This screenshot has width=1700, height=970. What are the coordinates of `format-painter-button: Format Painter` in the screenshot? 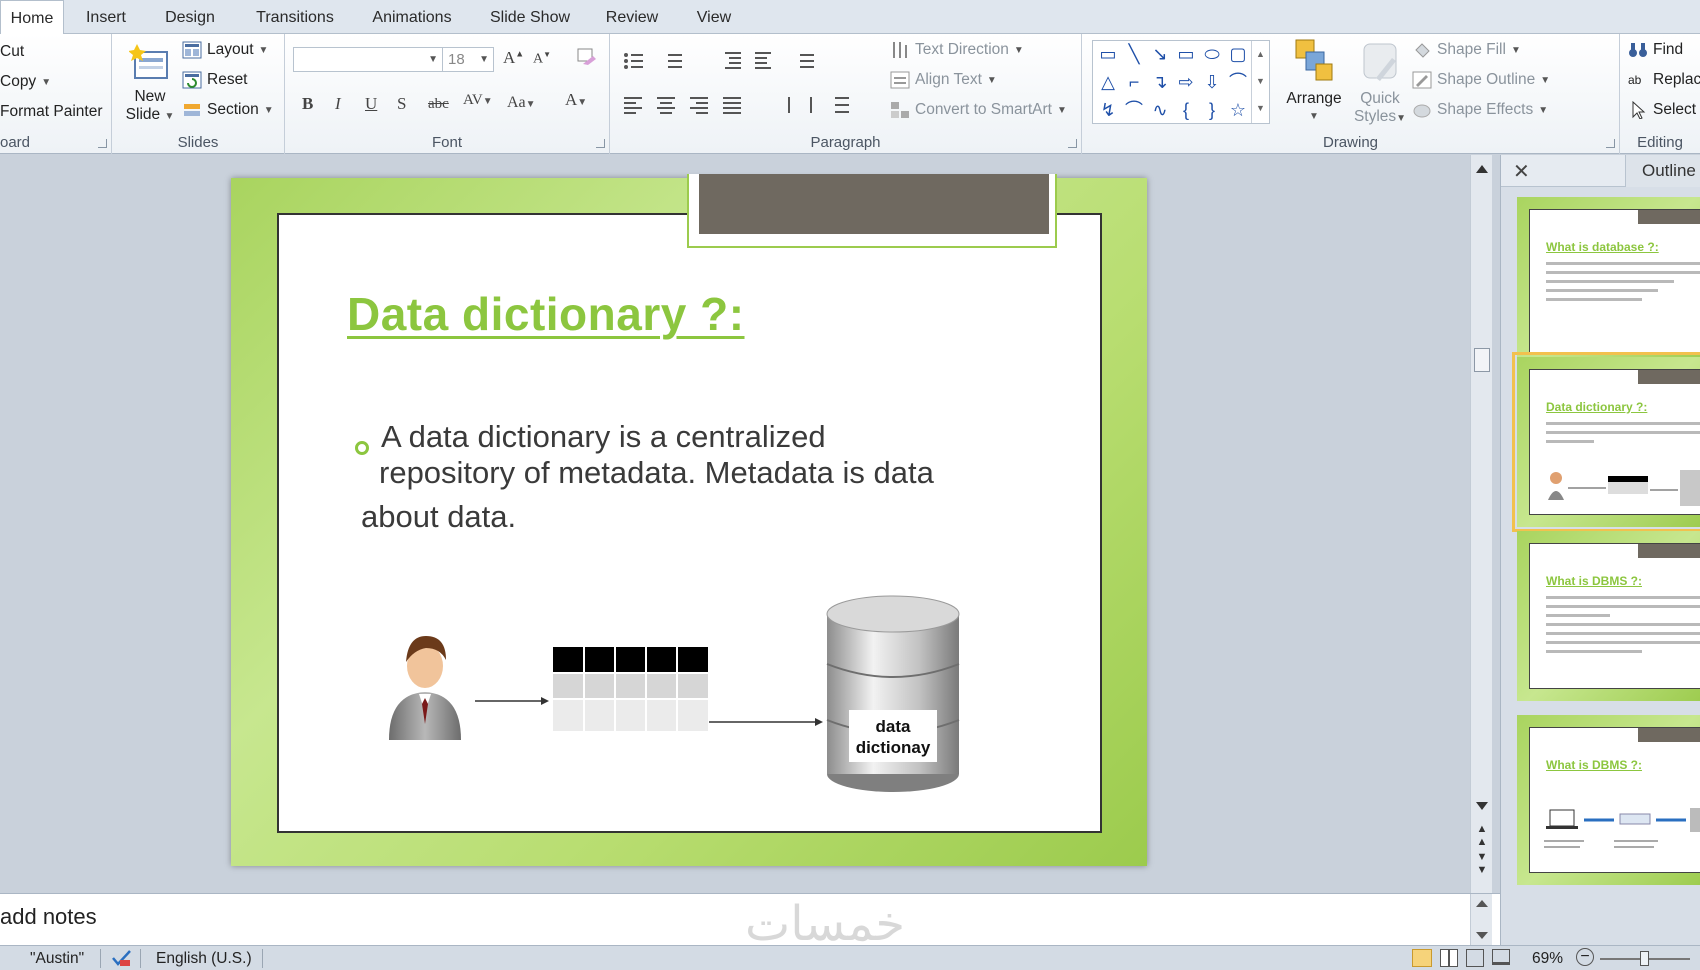 It's located at (51, 112).